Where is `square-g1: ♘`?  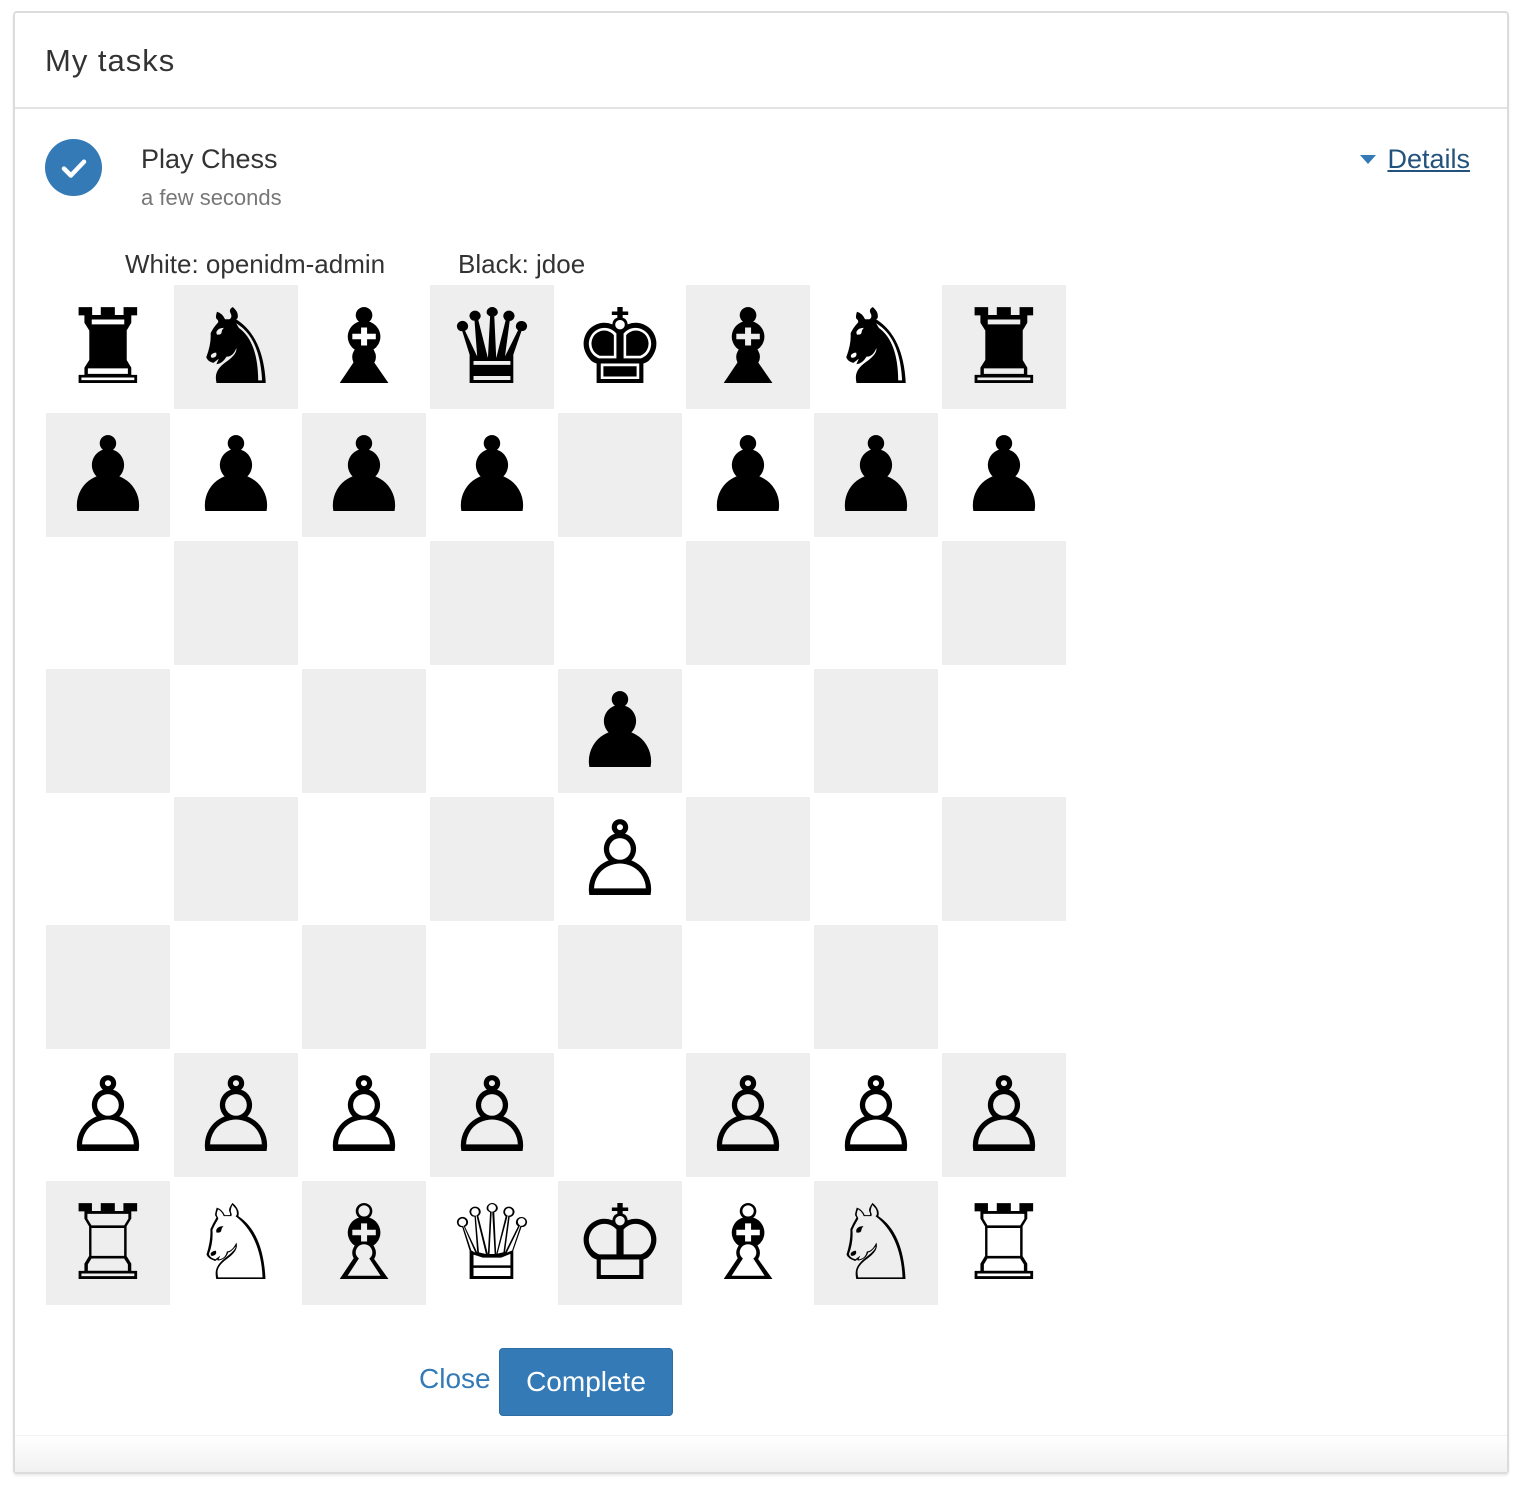 square-g1: ♘ is located at coordinates (876, 1243).